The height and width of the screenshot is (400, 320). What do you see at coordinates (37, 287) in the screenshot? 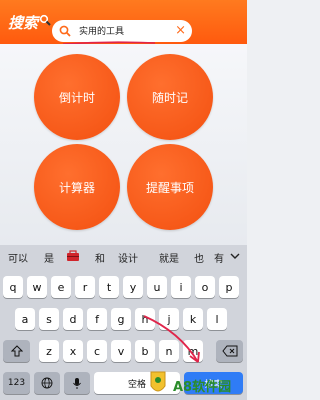
I see `key-w: w` at bounding box center [37, 287].